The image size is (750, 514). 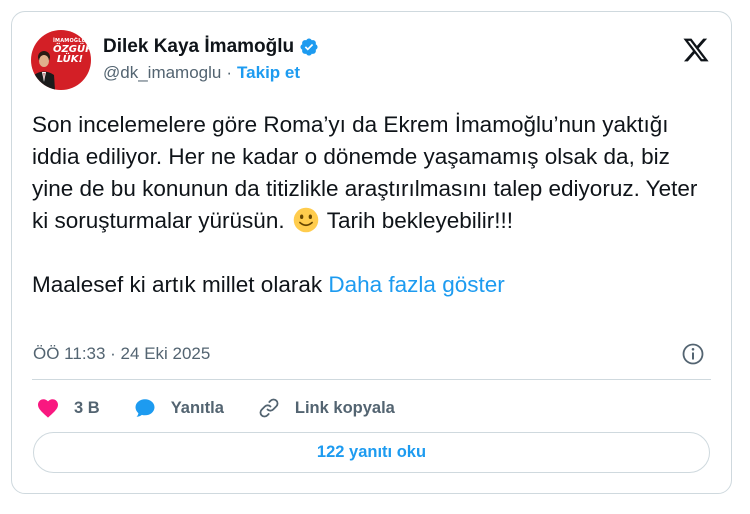 I want to click on divider, so click(x=371, y=379).